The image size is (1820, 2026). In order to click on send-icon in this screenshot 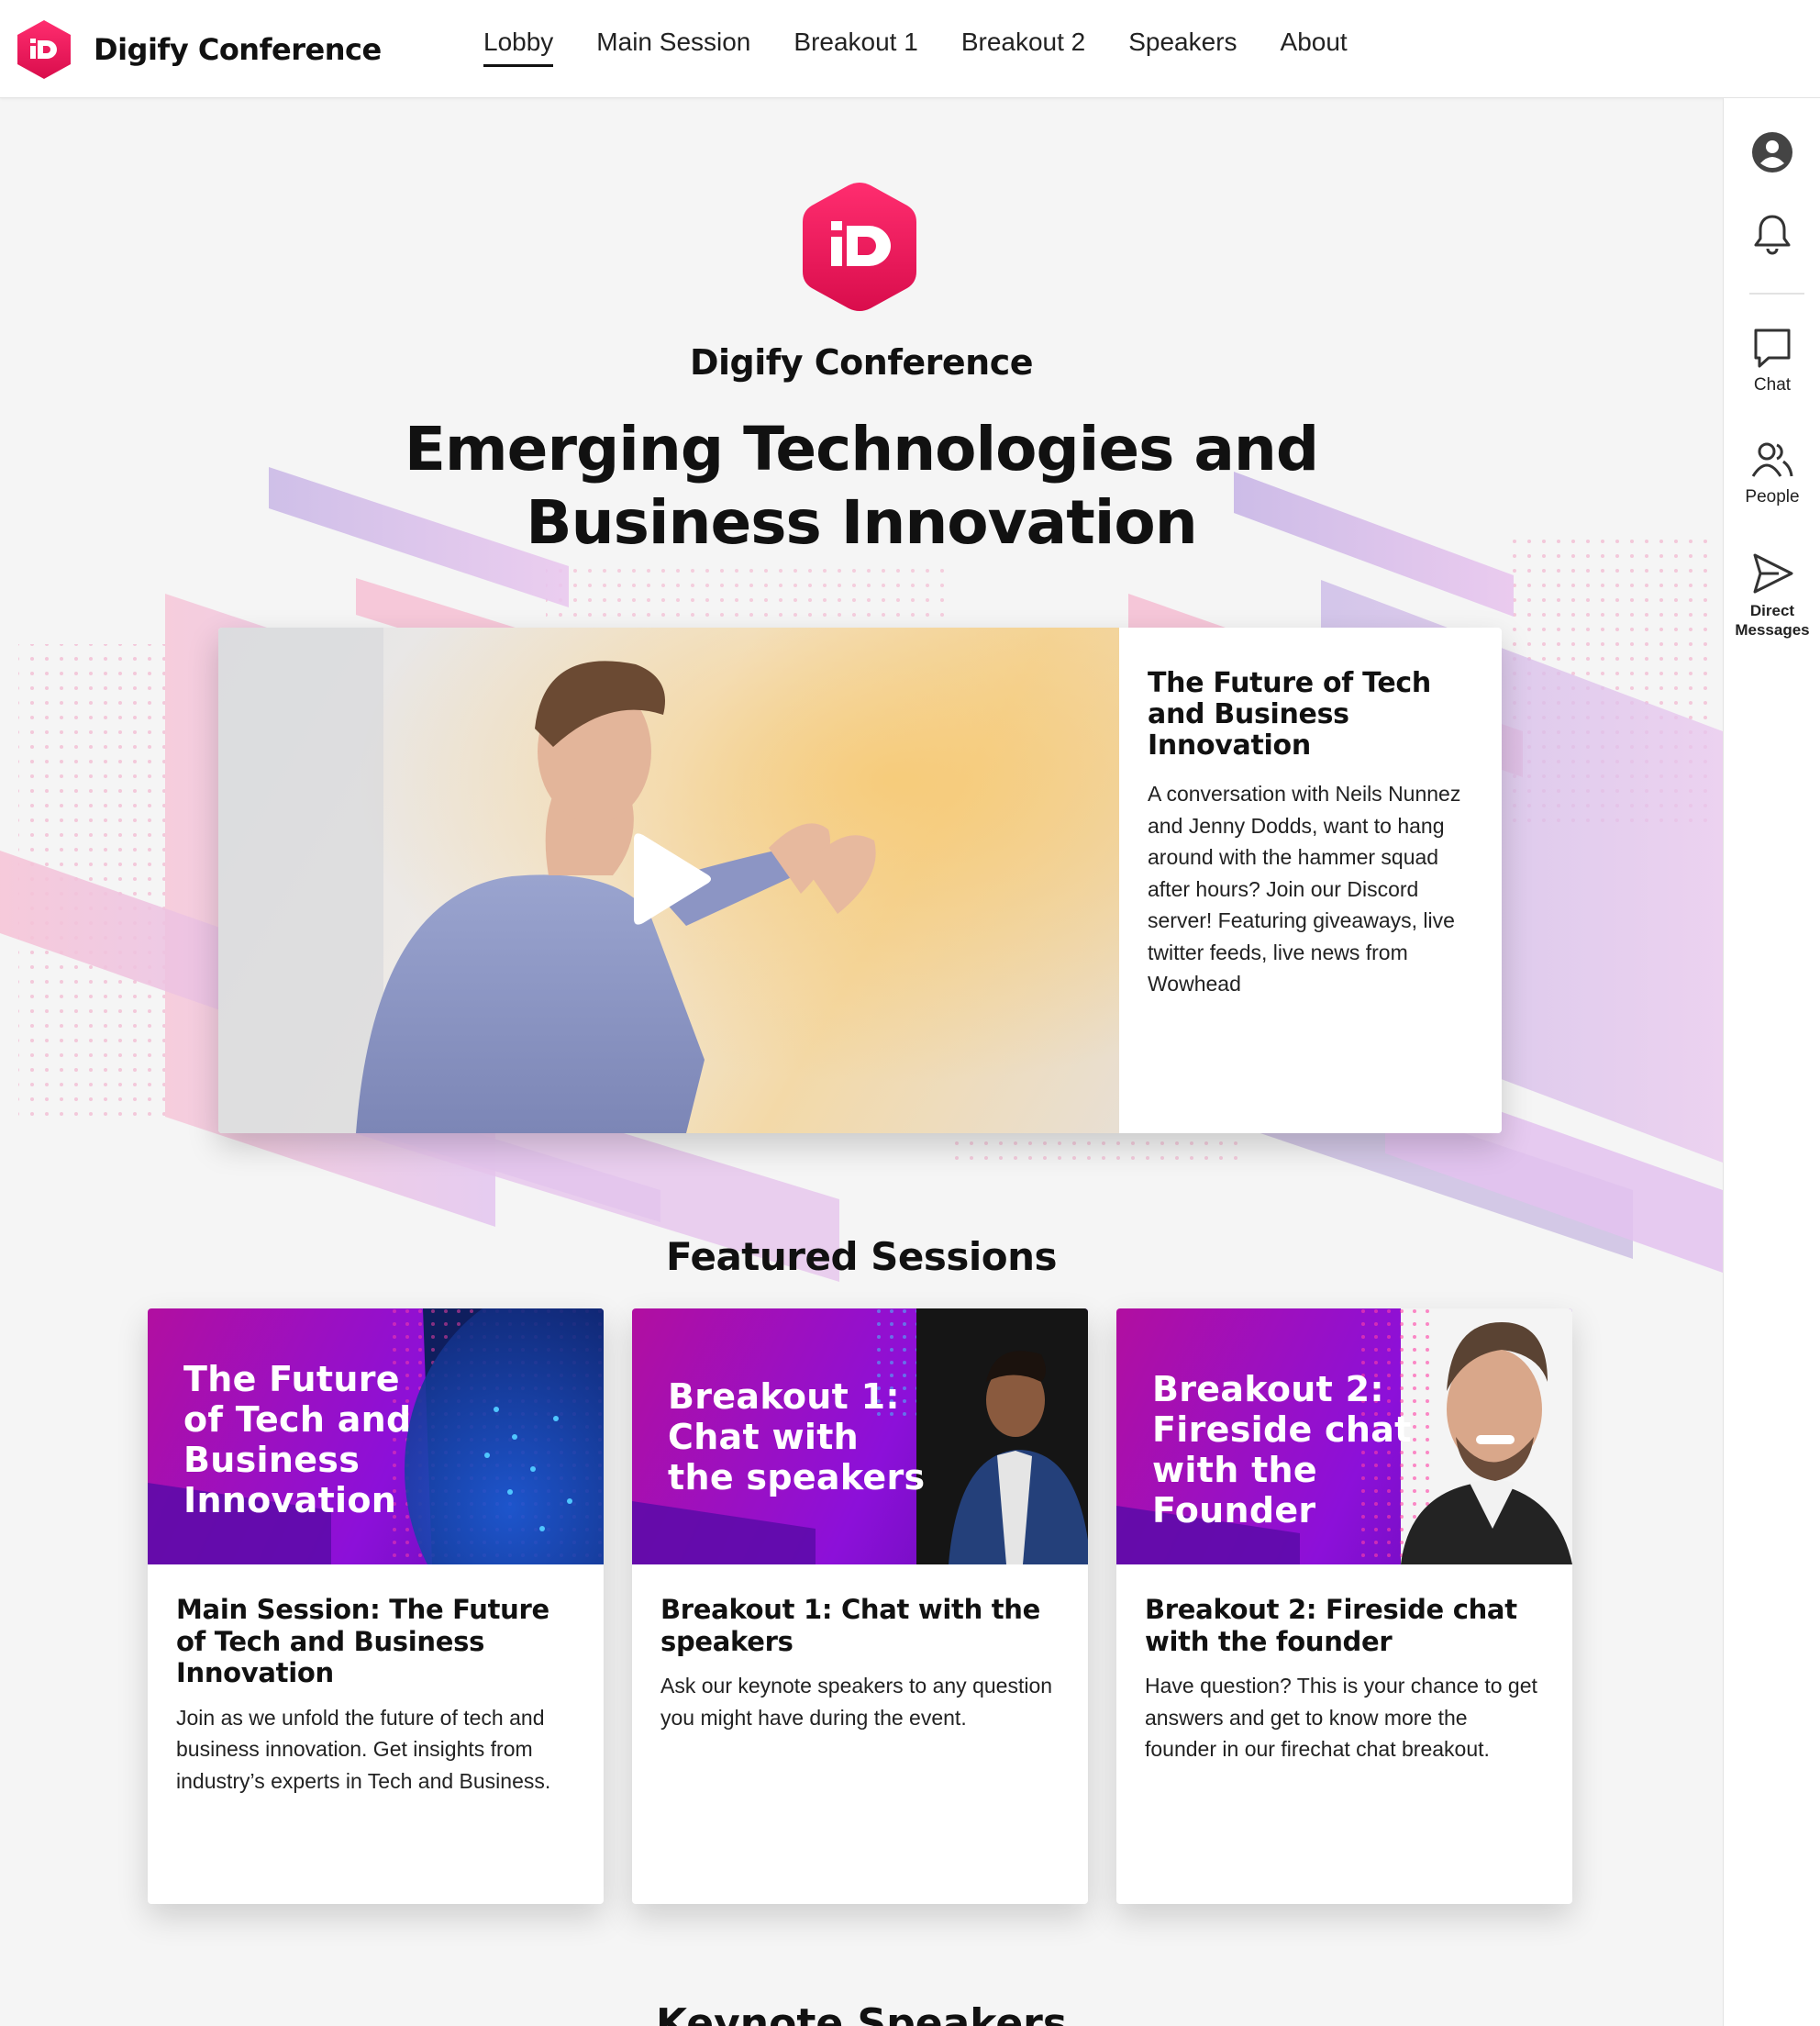, I will do `click(1773, 573)`.